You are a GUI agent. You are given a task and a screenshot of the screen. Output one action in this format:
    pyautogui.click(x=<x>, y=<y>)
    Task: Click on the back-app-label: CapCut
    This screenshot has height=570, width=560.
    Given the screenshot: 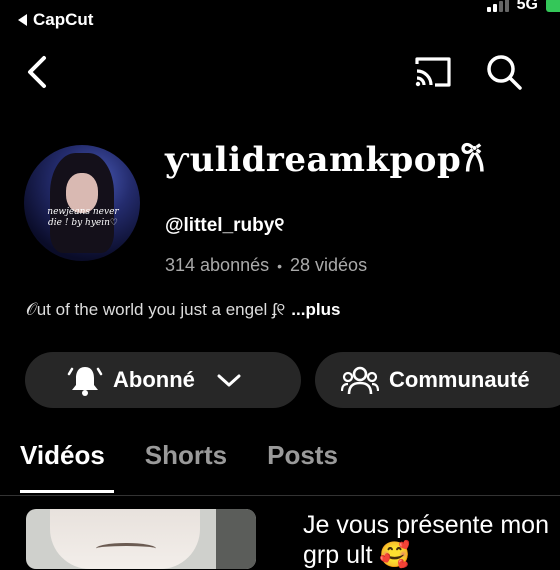 What is the action you would take?
    pyautogui.click(x=63, y=19)
    